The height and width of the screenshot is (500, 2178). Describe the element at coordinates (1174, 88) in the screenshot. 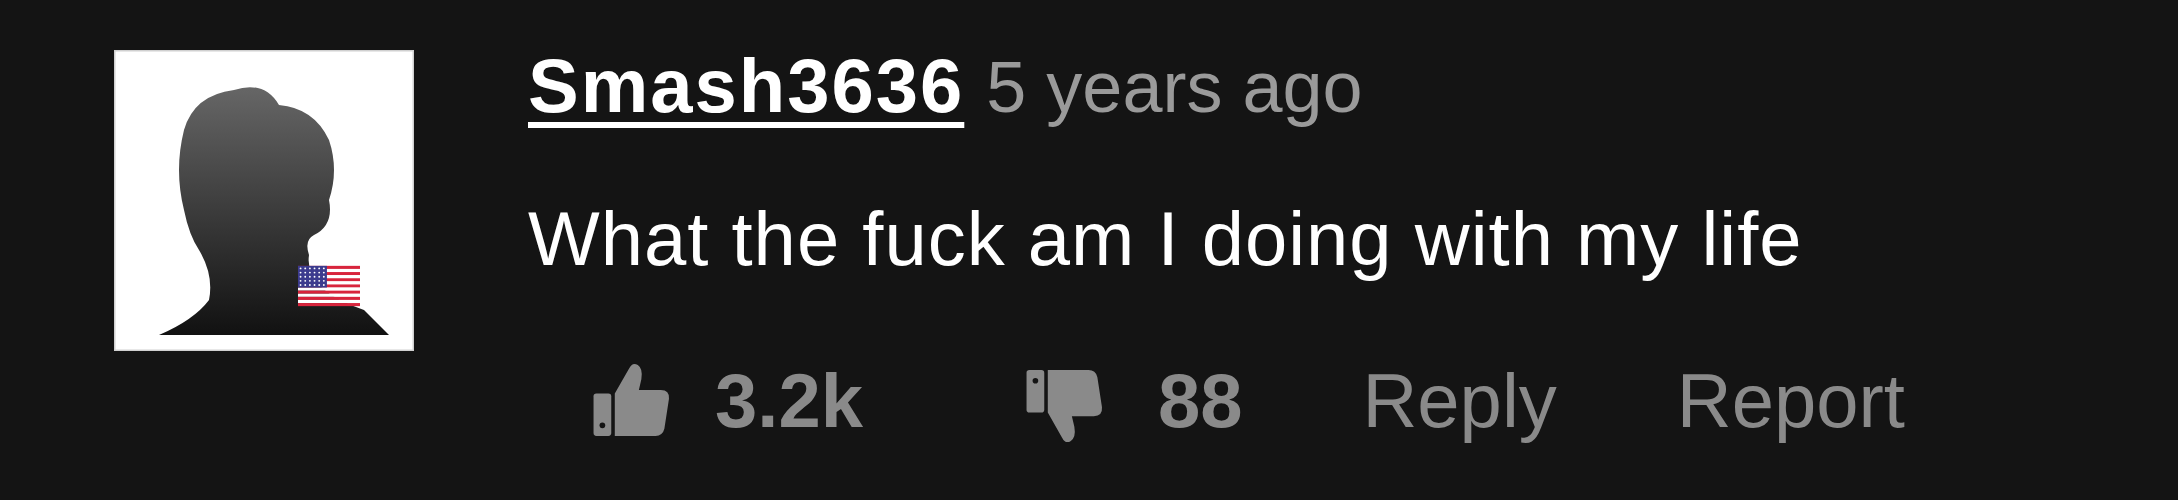

I see `timestamp: 5 years ago` at that location.